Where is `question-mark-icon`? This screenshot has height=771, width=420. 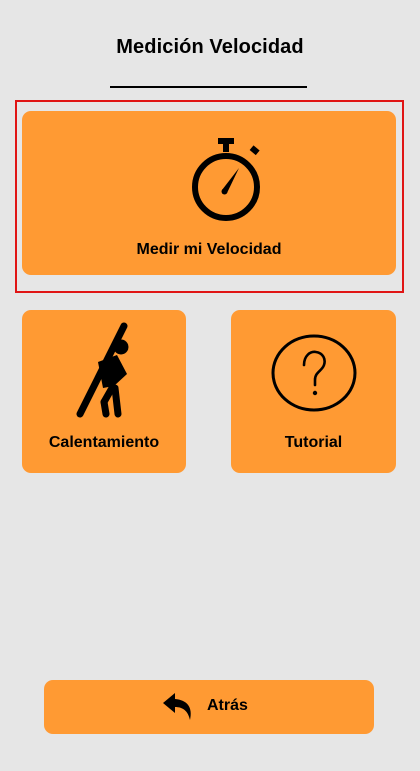
question-mark-icon is located at coordinates (314, 373).